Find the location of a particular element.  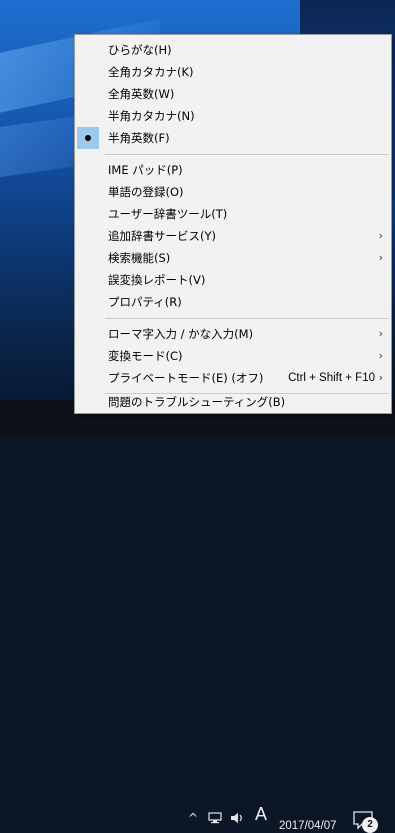

notification-count-badge: 2 is located at coordinates (370, 825).